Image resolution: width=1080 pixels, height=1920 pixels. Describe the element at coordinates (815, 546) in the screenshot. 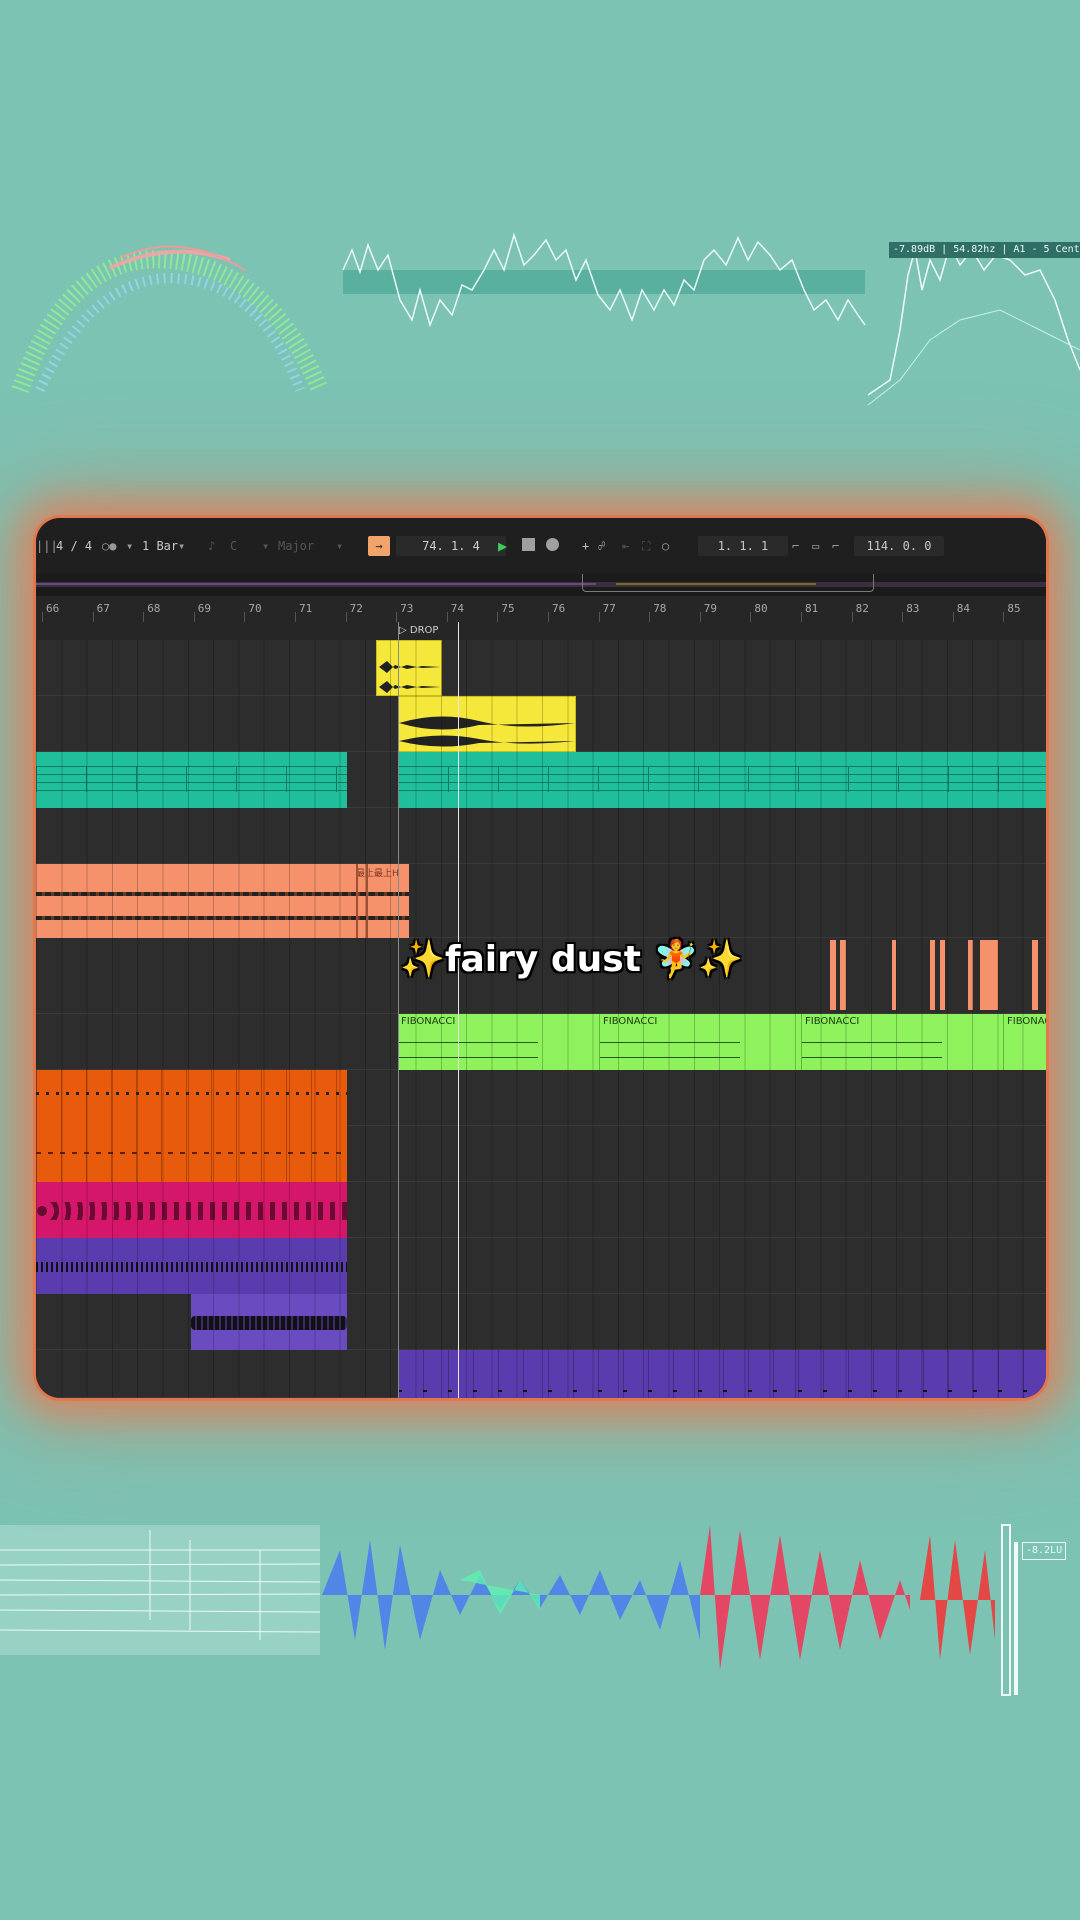

I see `loop-switch-icon: ▭` at that location.